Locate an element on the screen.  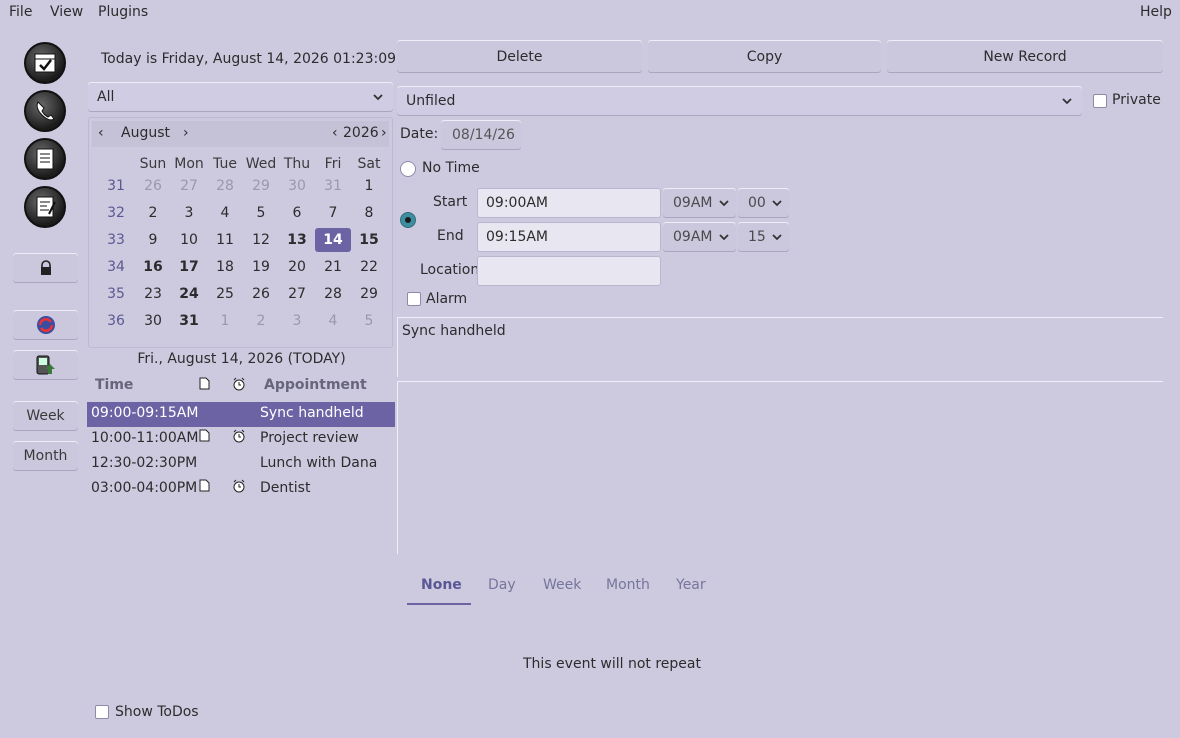
calendar-day: 21 is located at coordinates (333, 267).